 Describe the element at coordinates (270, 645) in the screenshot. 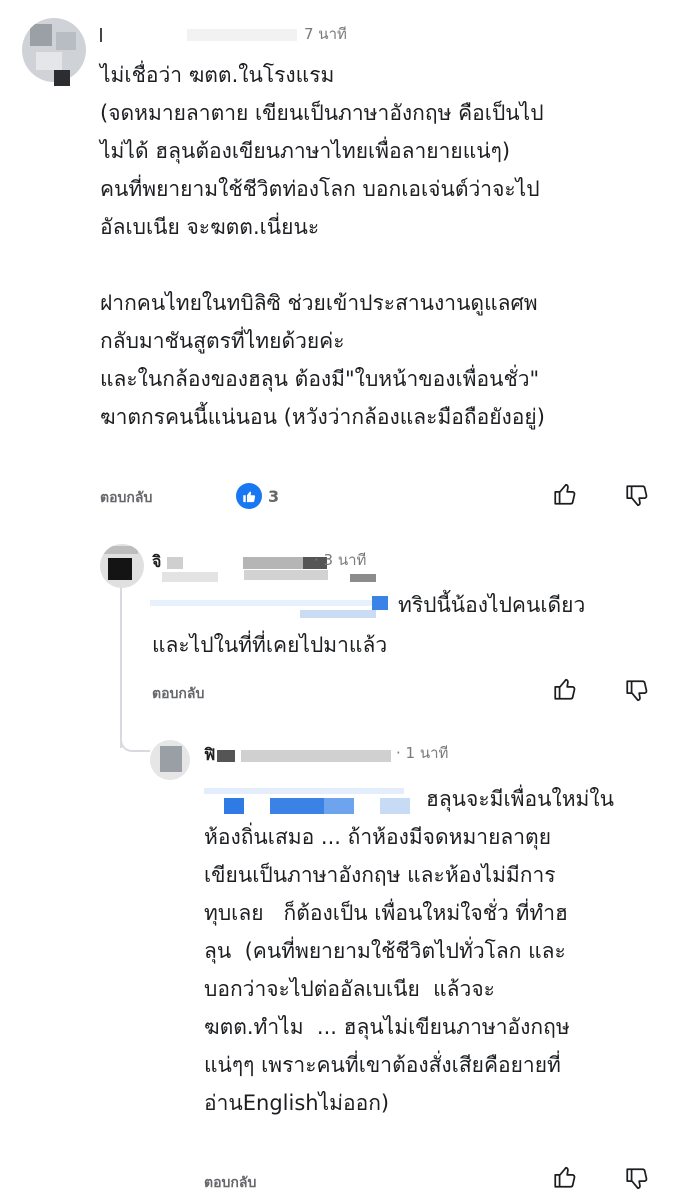

I see `reply-text-line2: และไปในที่ที่เคยไปมาแล้ว` at that location.